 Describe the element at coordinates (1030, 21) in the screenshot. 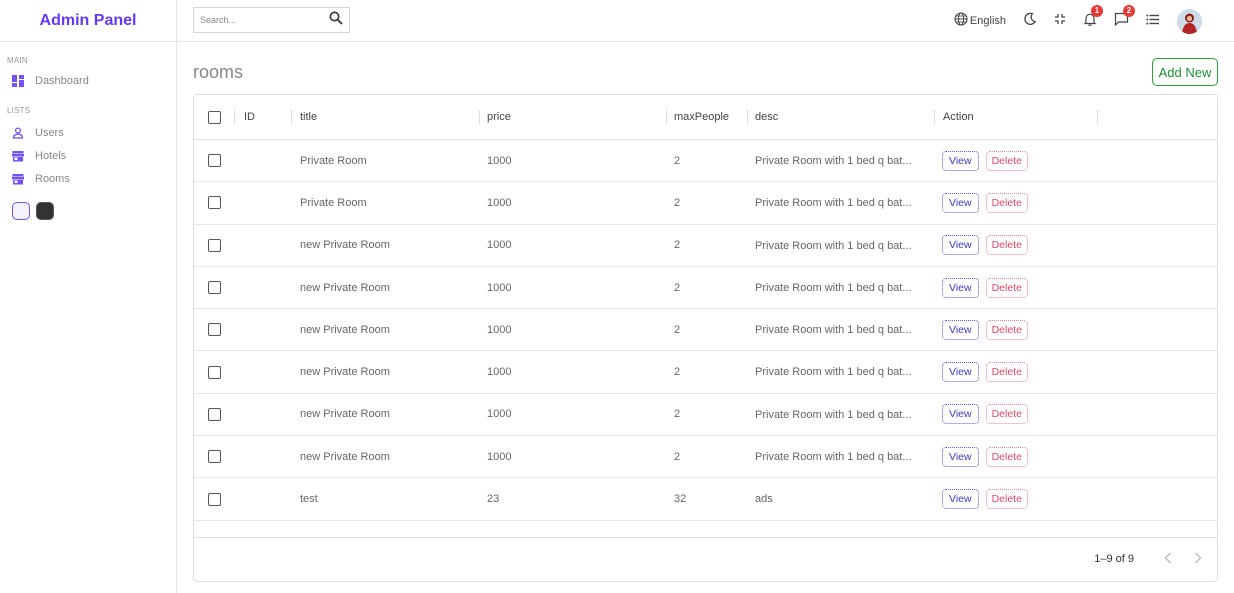

I see `dark-mode-toggle` at that location.